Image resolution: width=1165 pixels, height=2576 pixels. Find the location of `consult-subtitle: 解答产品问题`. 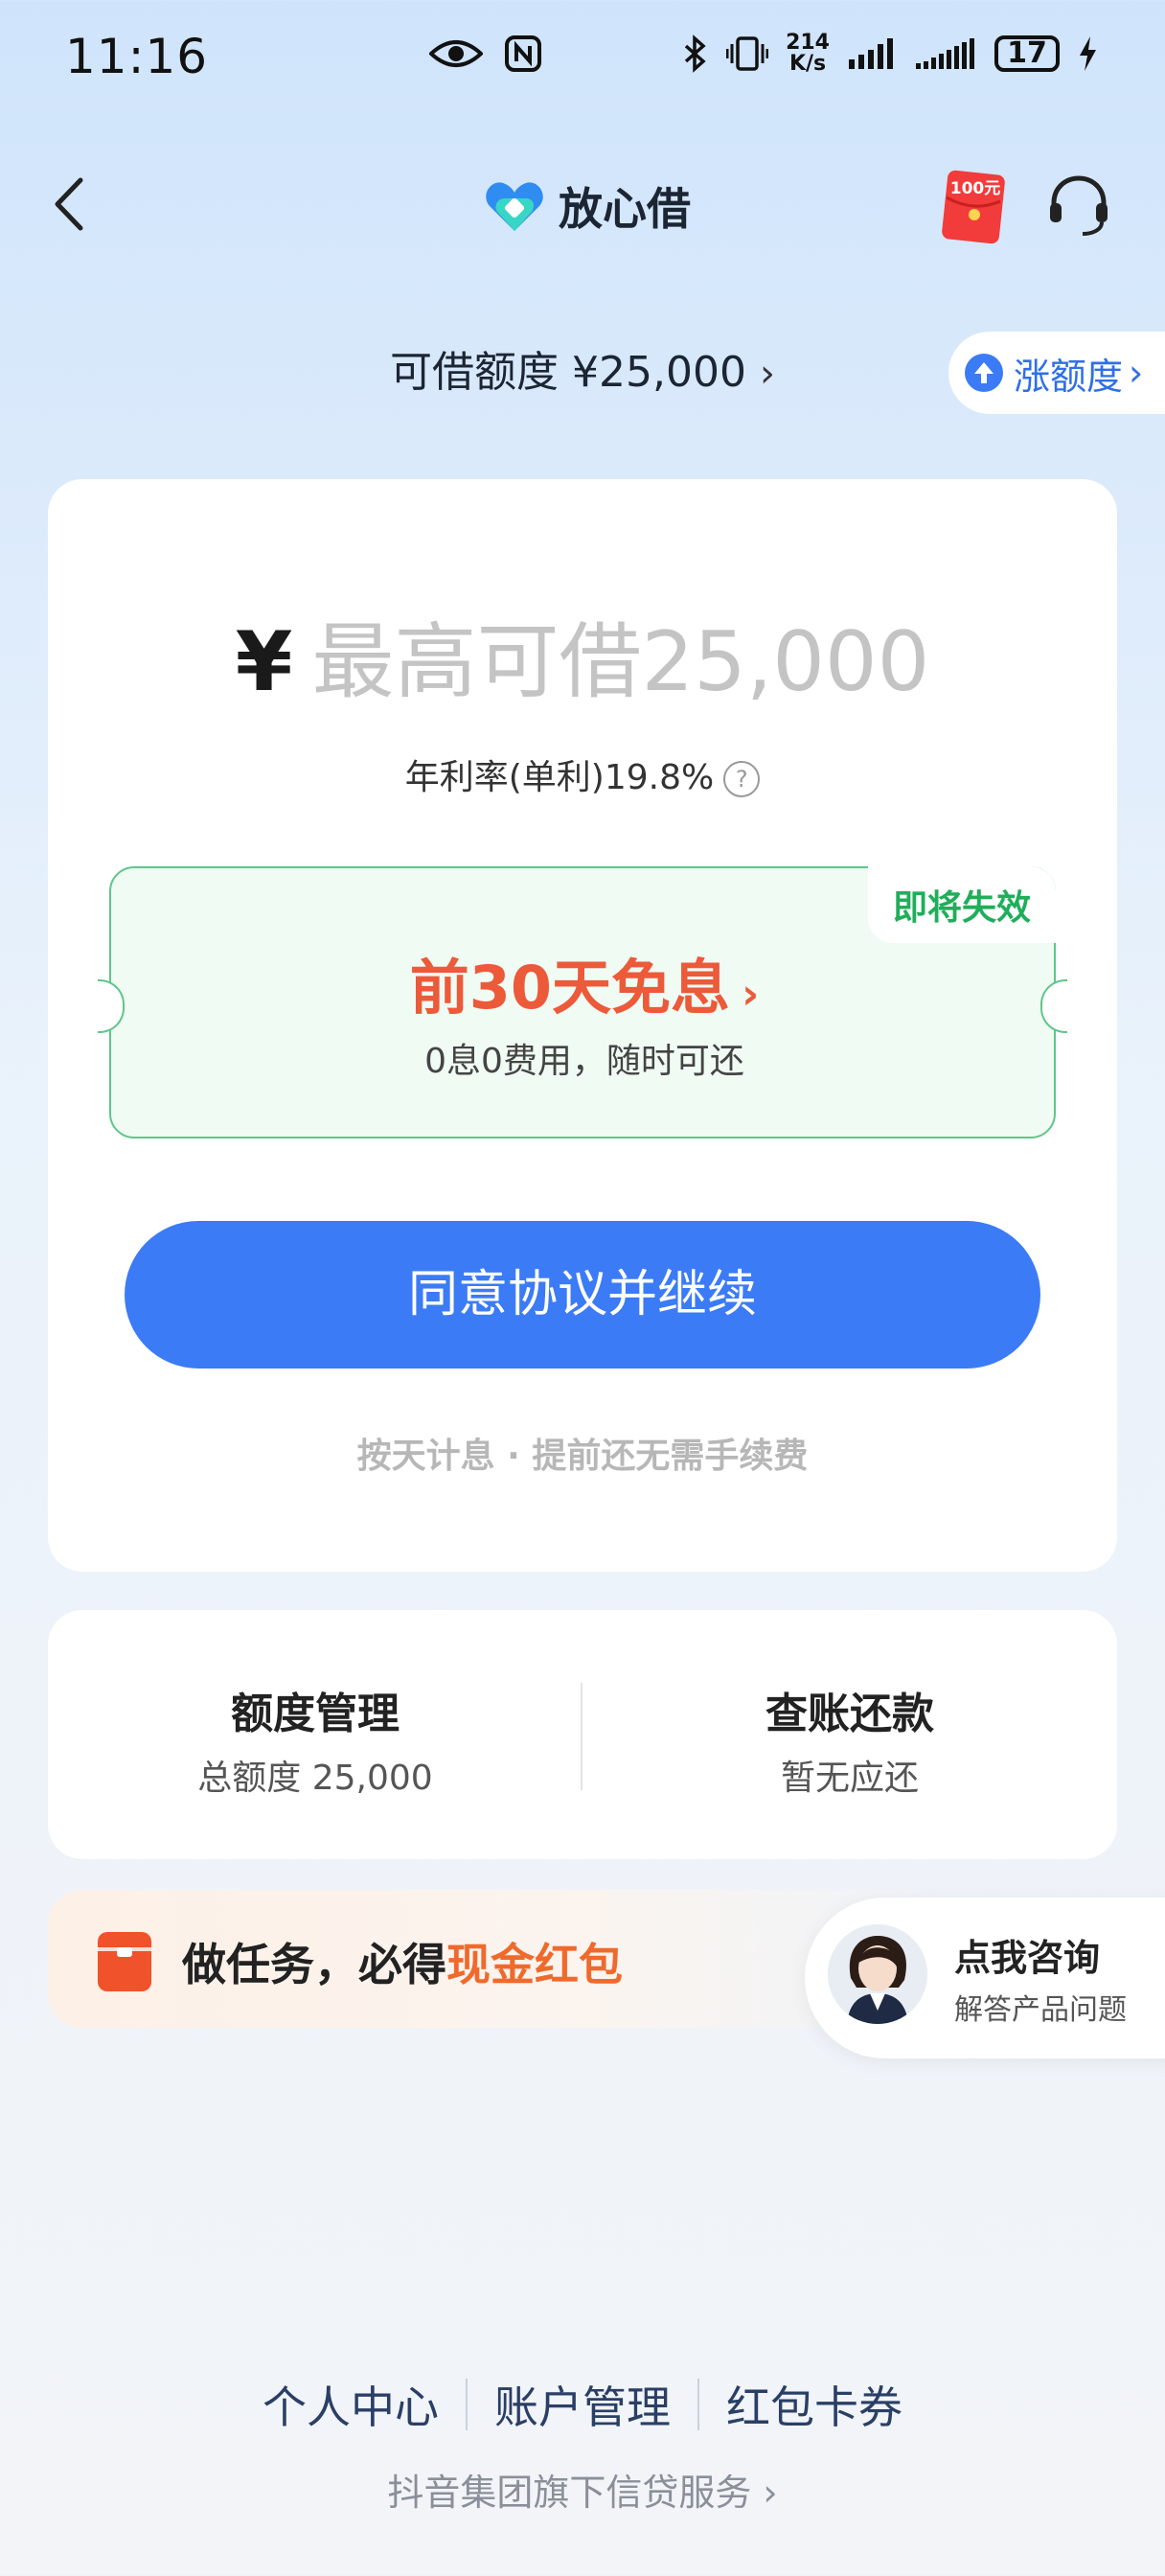

consult-subtitle: 解答产品问题 is located at coordinates (1040, 2010).